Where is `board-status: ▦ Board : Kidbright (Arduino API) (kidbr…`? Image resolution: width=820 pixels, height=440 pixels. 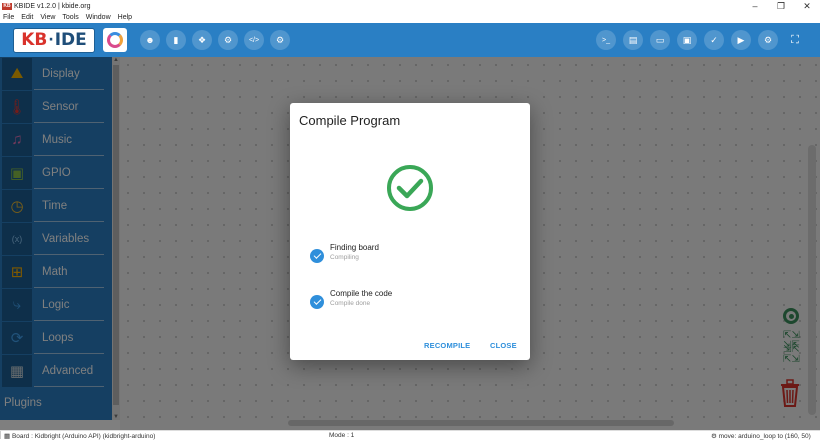
board-status: ▦ Board : Kidbright (Arduino API) (kidbr… is located at coordinates (80, 436).